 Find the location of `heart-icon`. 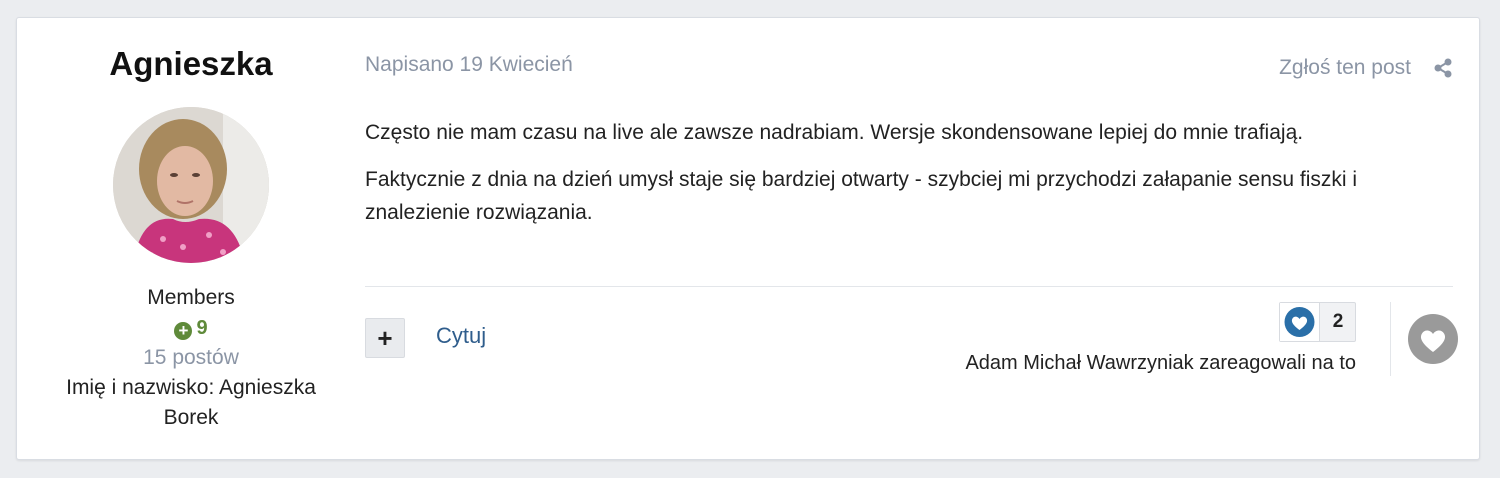

heart-icon is located at coordinates (1433, 339).